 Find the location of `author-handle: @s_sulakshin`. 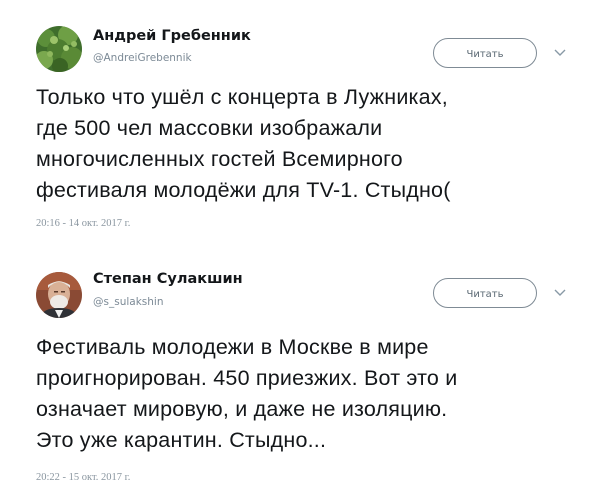

author-handle: @s_sulakshin is located at coordinates (128, 302).